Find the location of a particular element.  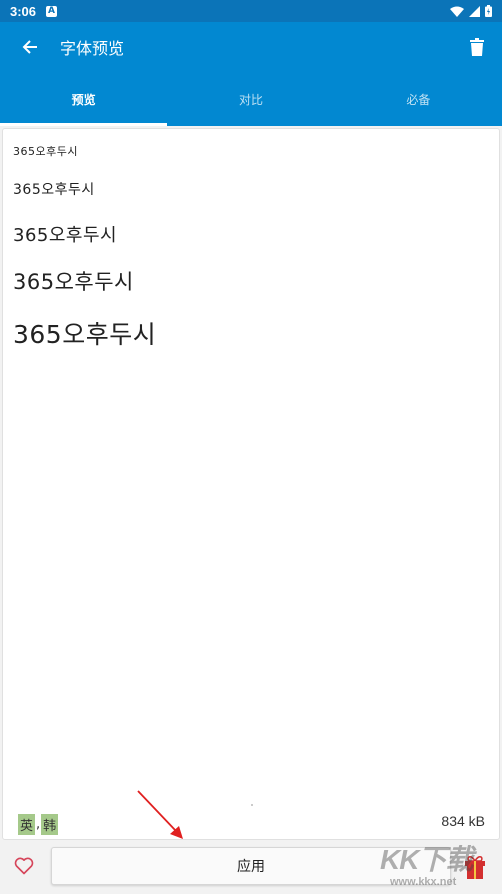

signal-icon is located at coordinates (474, 11).